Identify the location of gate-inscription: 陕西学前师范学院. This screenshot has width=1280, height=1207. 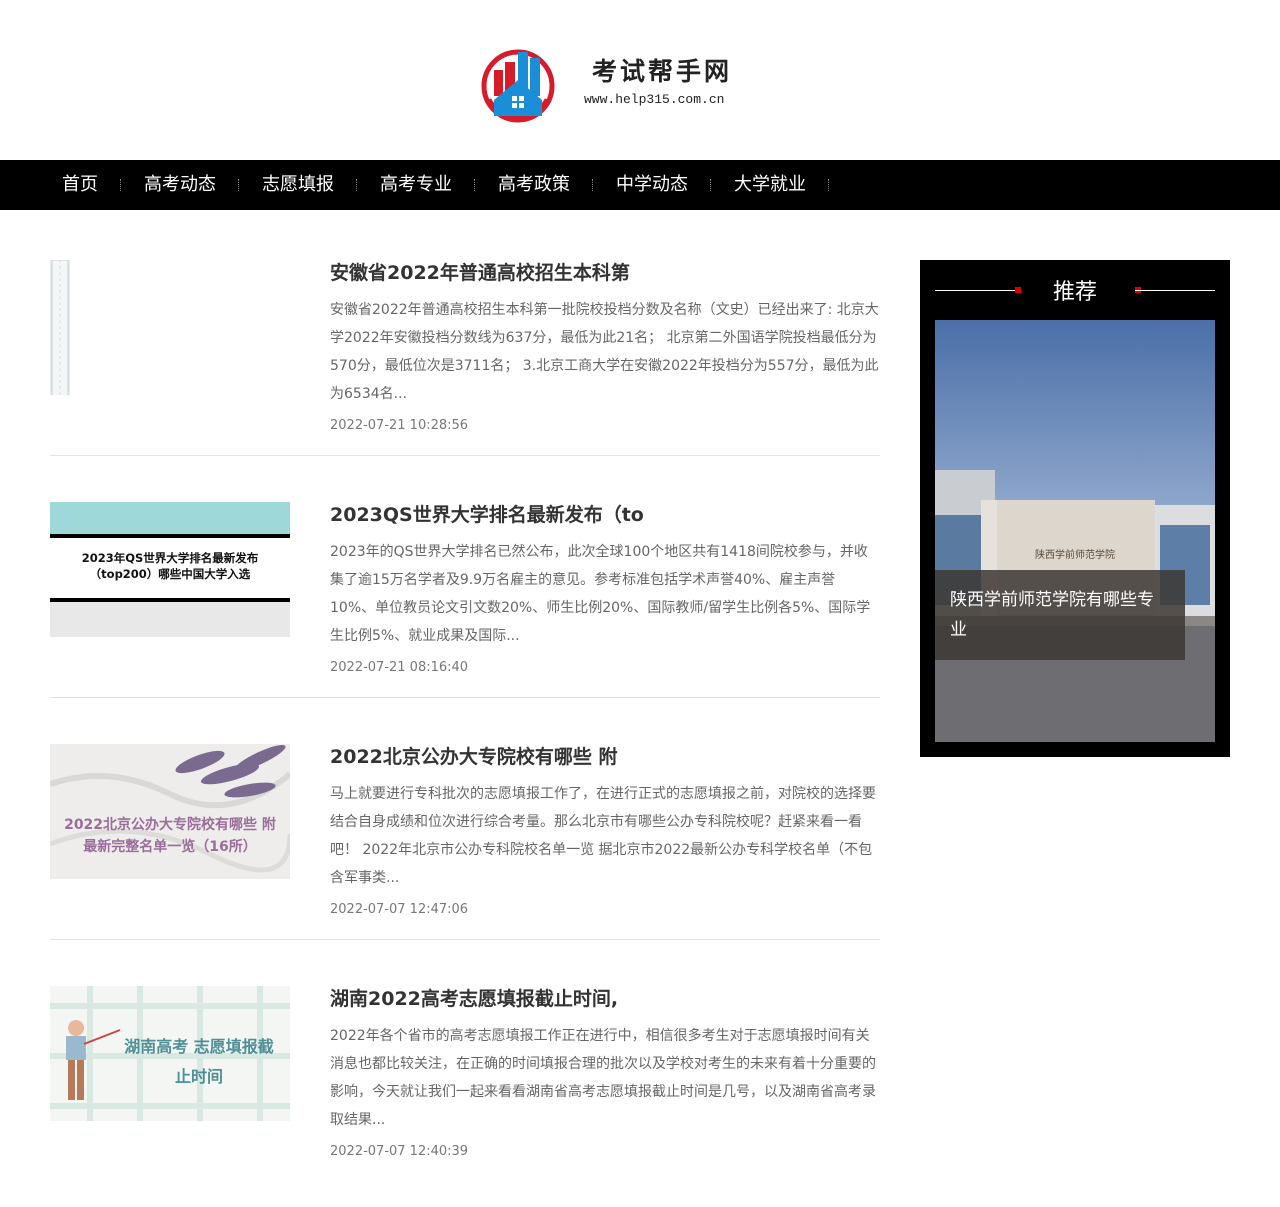
(1075, 554).